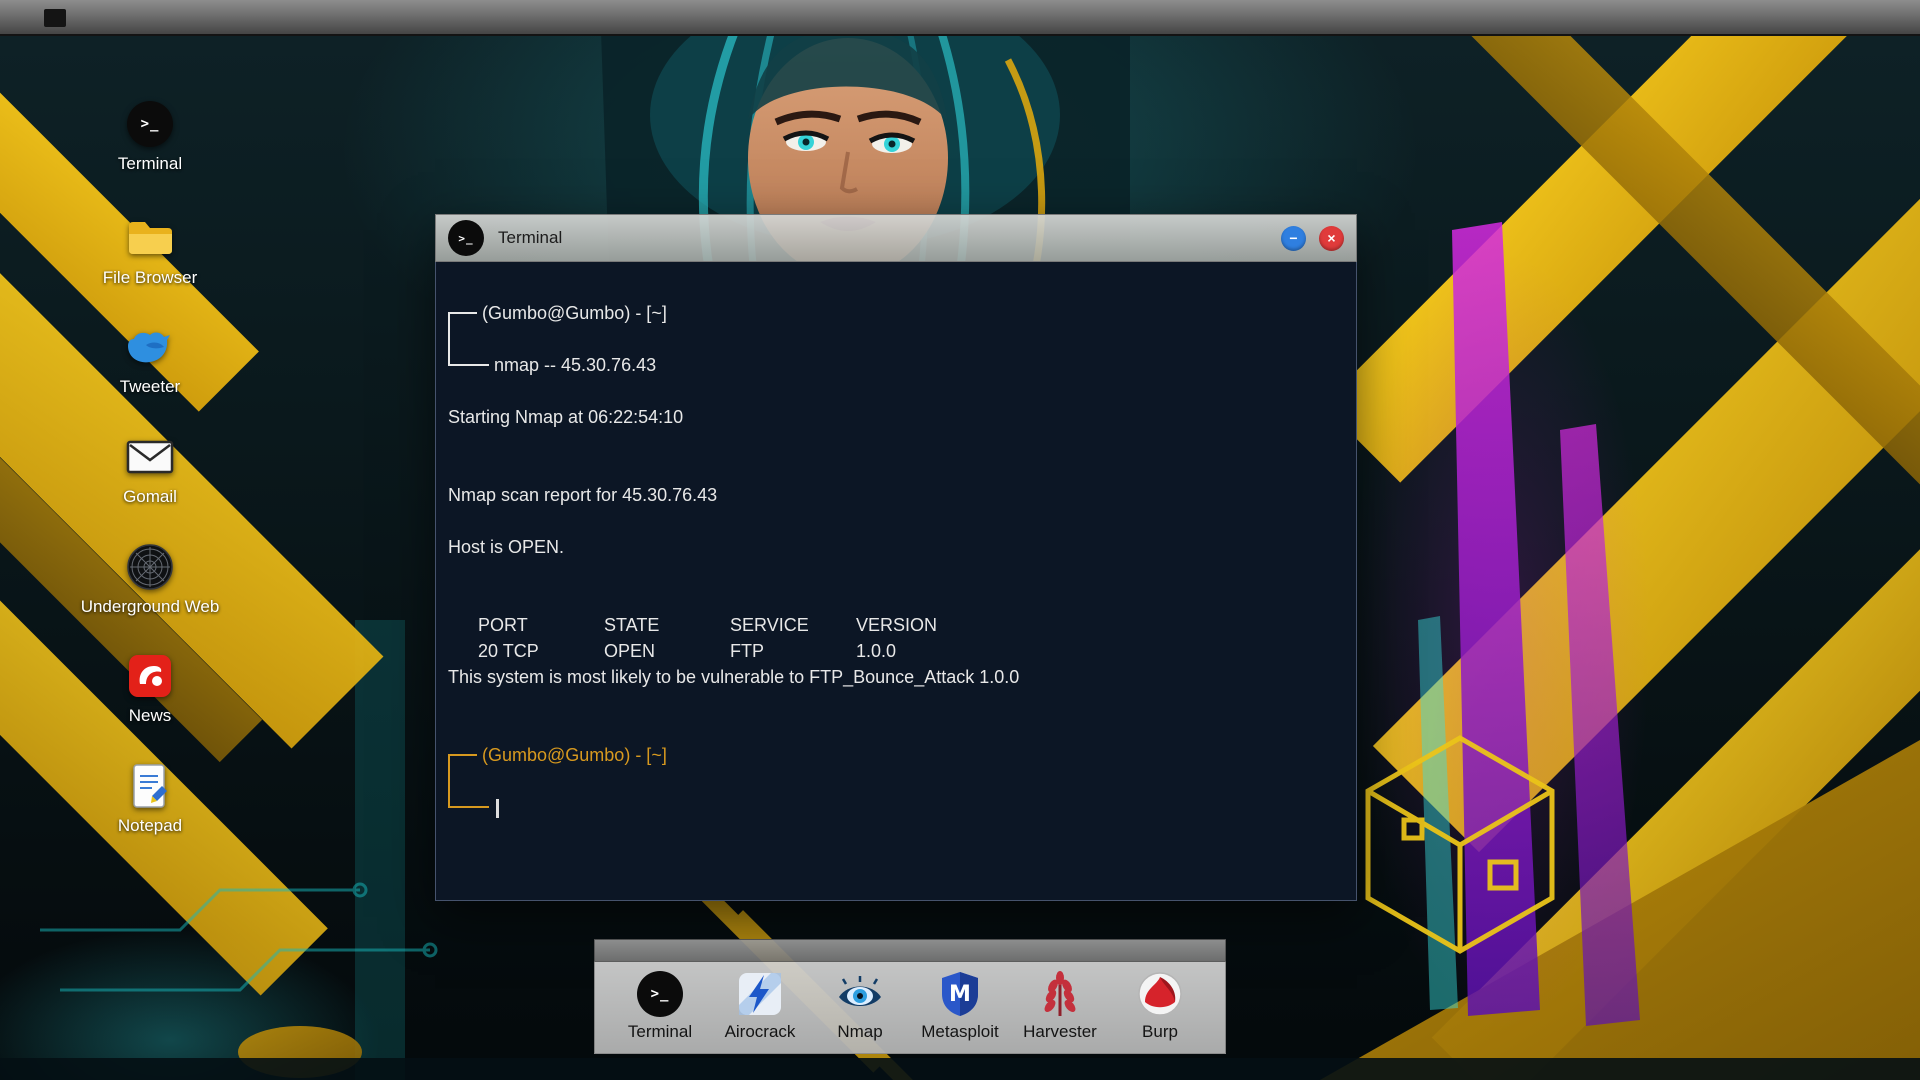  I want to click on desktop-icon-label: Terminal, so click(150, 163).